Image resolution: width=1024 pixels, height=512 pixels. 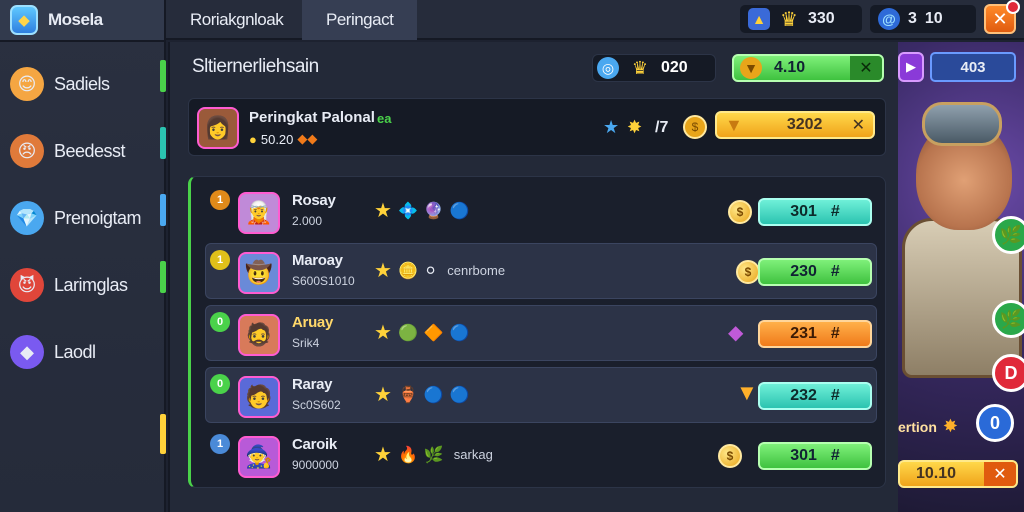 I want to click on right-value: 403, so click(x=973, y=67).